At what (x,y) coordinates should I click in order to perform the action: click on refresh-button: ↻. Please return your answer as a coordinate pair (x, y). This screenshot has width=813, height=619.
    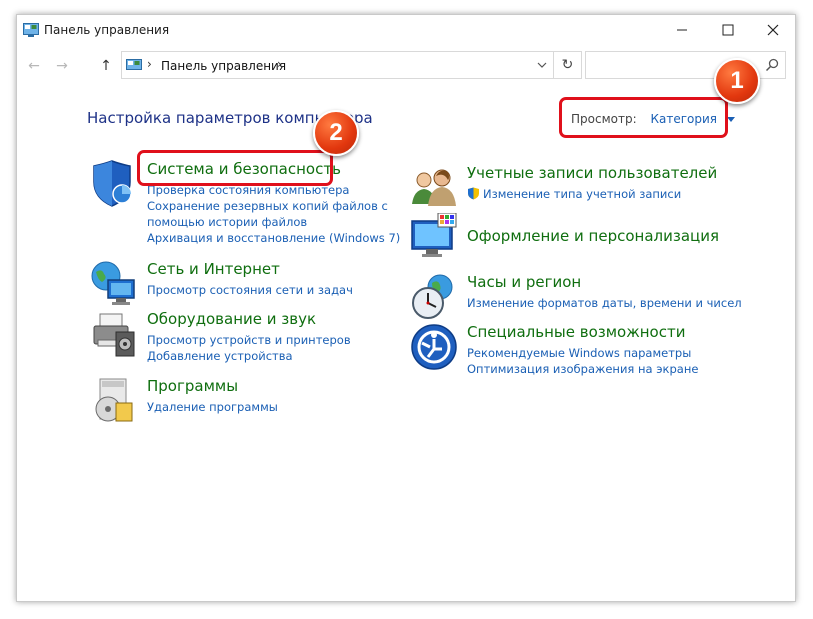
    Looking at the image, I should click on (568, 65).